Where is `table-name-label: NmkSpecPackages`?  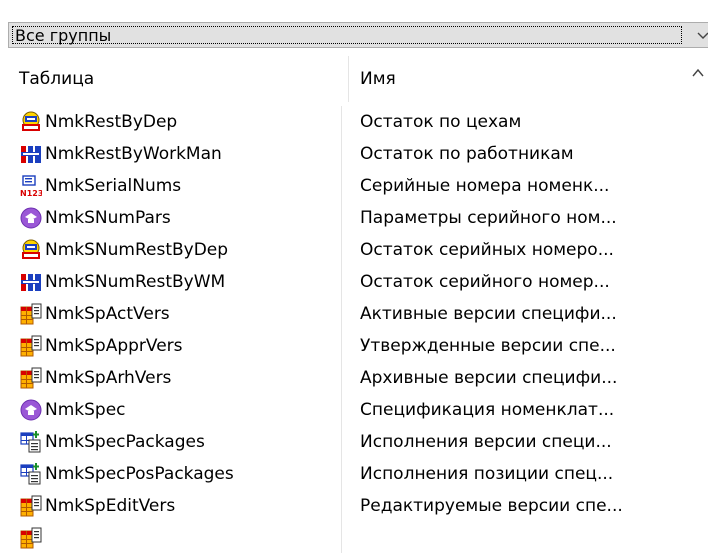
table-name-label: NmkSpecPackages is located at coordinates (125, 442).